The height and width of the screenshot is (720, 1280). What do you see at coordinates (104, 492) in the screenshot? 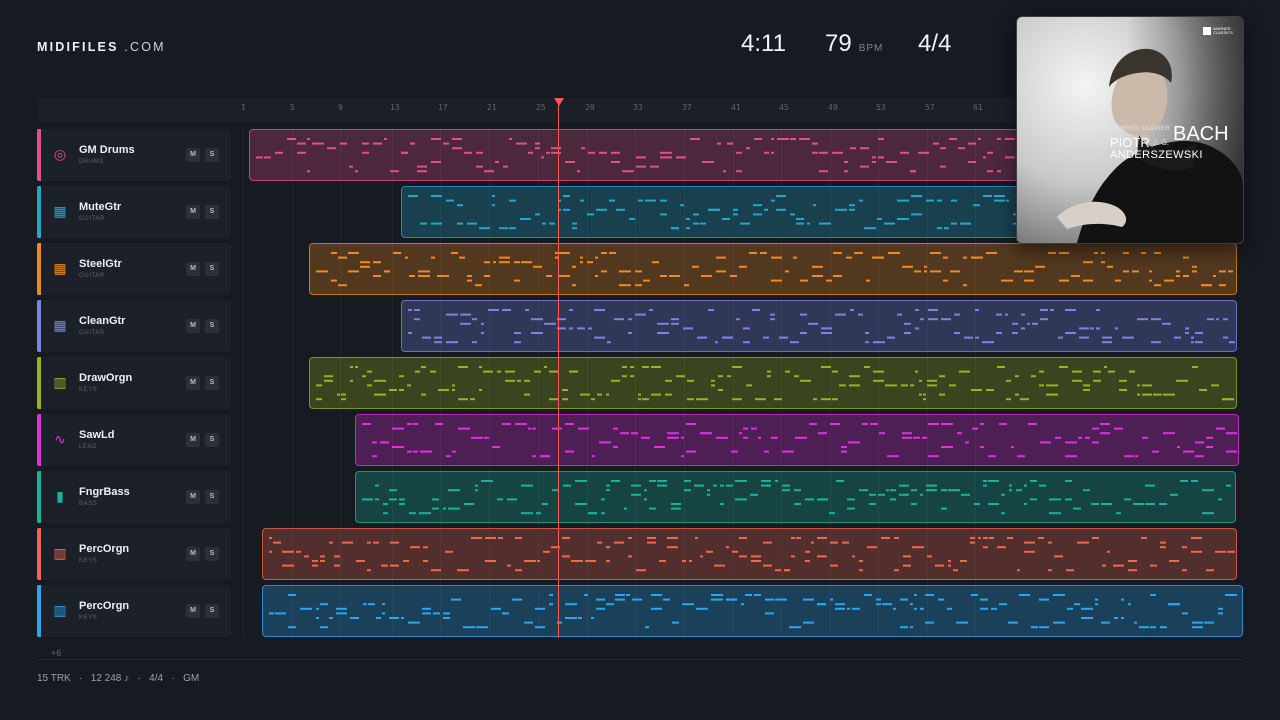
I see `track-name: FngrBass` at bounding box center [104, 492].